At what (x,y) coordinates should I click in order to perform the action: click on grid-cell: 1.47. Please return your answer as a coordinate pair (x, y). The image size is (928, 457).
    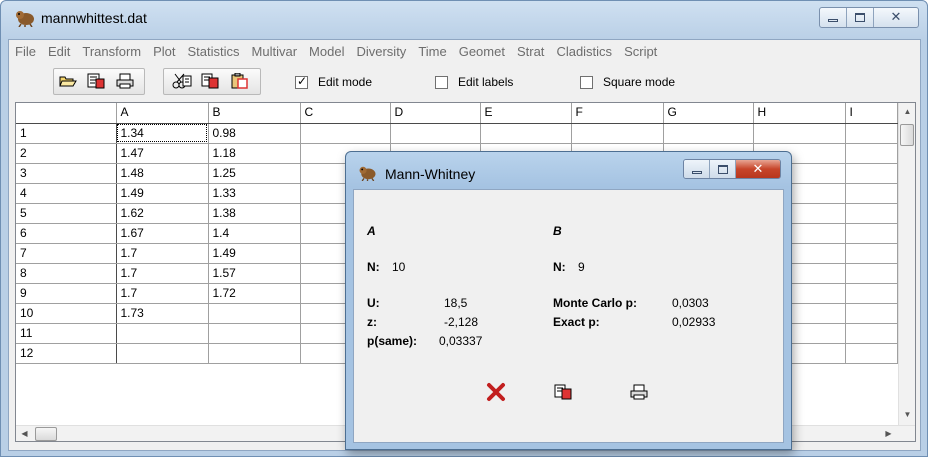
    Looking at the image, I should click on (162, 153).